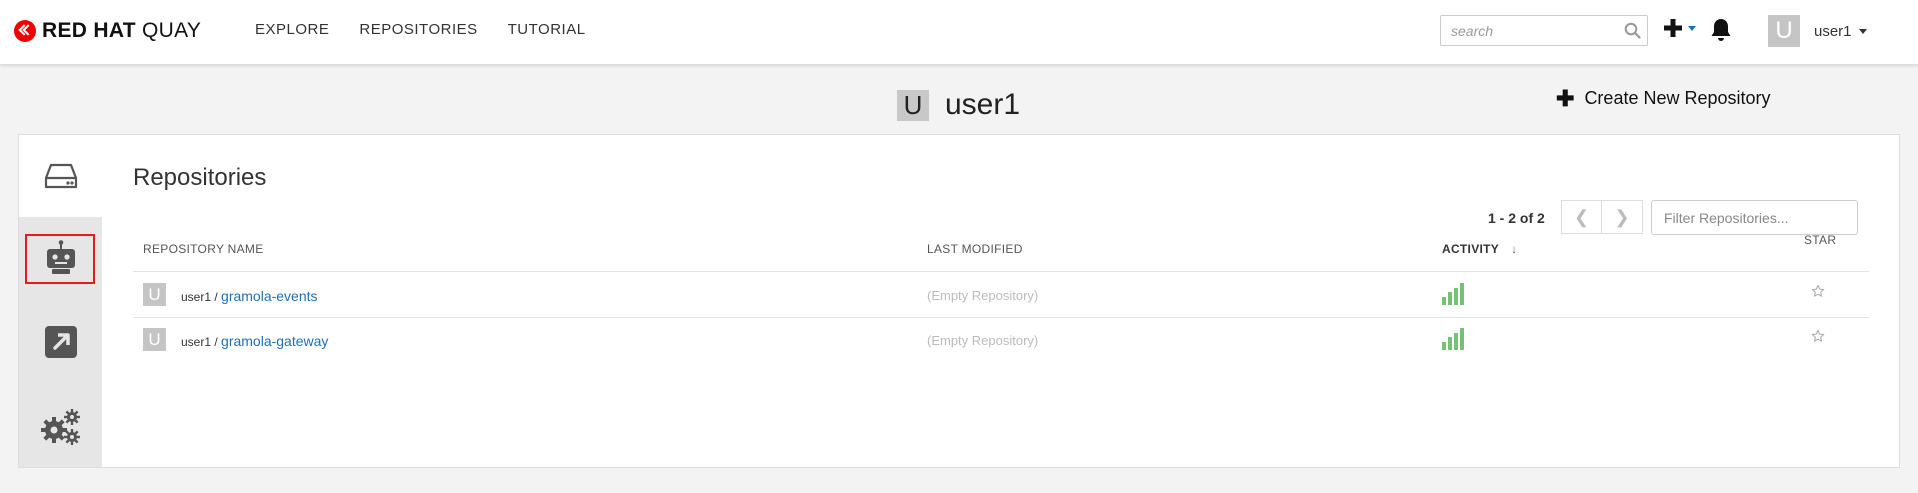 This screenshot has height=493, width=1918. What do you see at coordinates (1677, 98) in the screenshot?
I see `create-repo-label: Create New Repository` at bounding box center [1677, 98].